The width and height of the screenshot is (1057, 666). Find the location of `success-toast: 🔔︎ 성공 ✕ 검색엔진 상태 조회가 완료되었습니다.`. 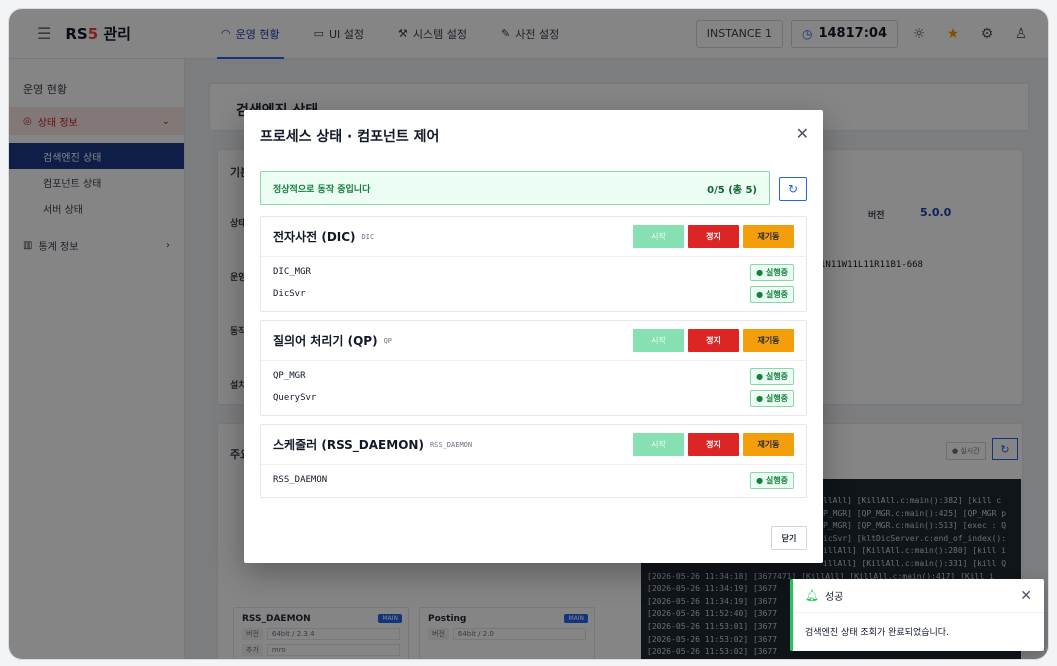

success-toast: 🔔︎ 성공 ✕ 검색엔진 상태 조회가 완료되었습니다. is located at coordinates (917, 615).